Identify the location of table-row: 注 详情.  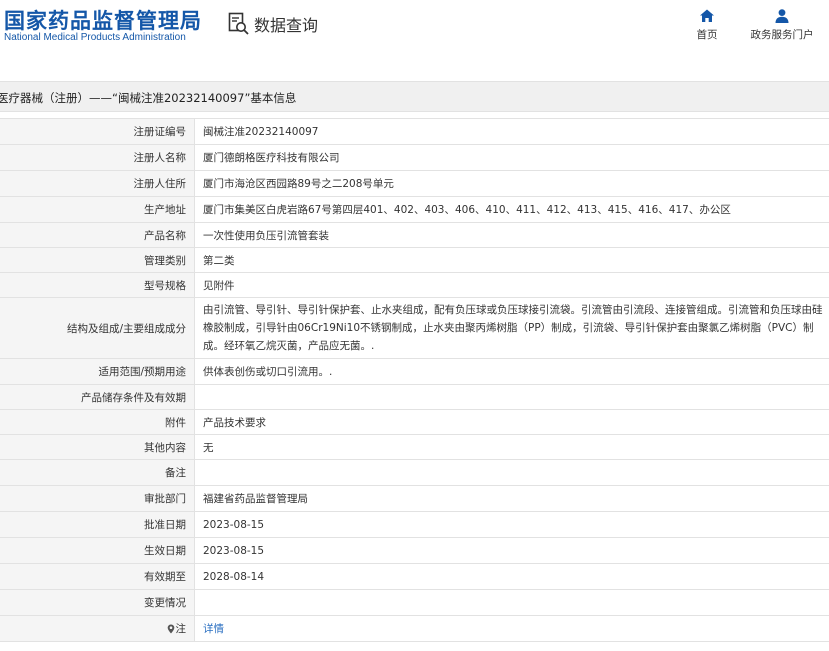
(414, 629).